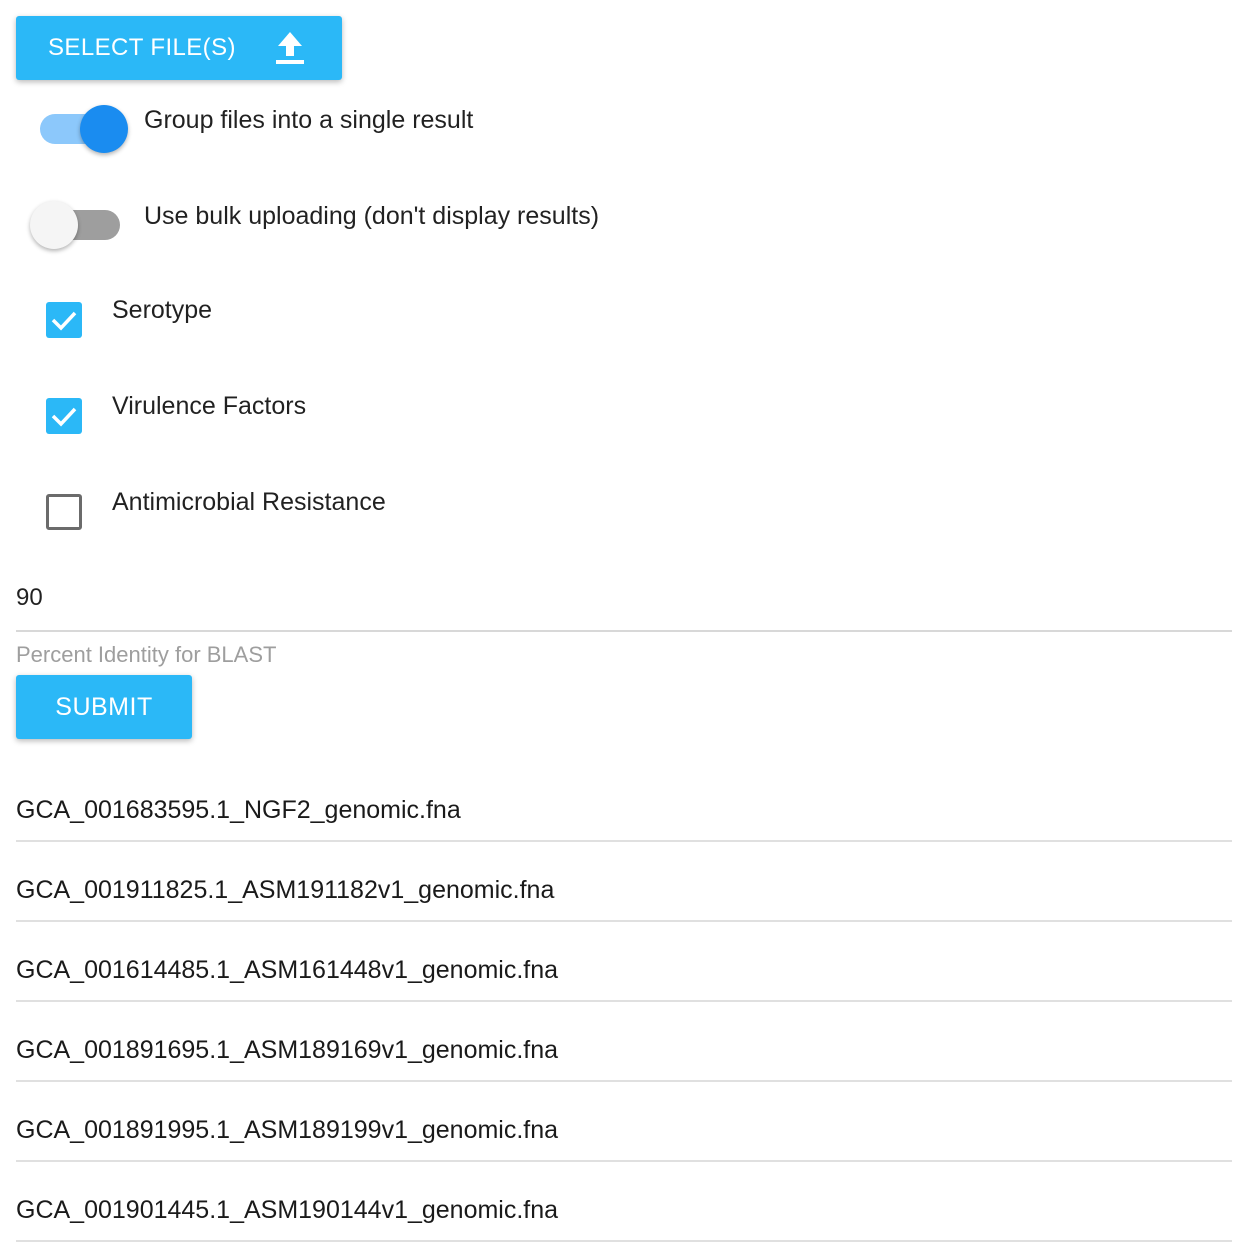  What do you see at coordinates (309, 120) in the screenshot?
I see `group-files-label: Group files into a single result` at bounding box center [309, 120].